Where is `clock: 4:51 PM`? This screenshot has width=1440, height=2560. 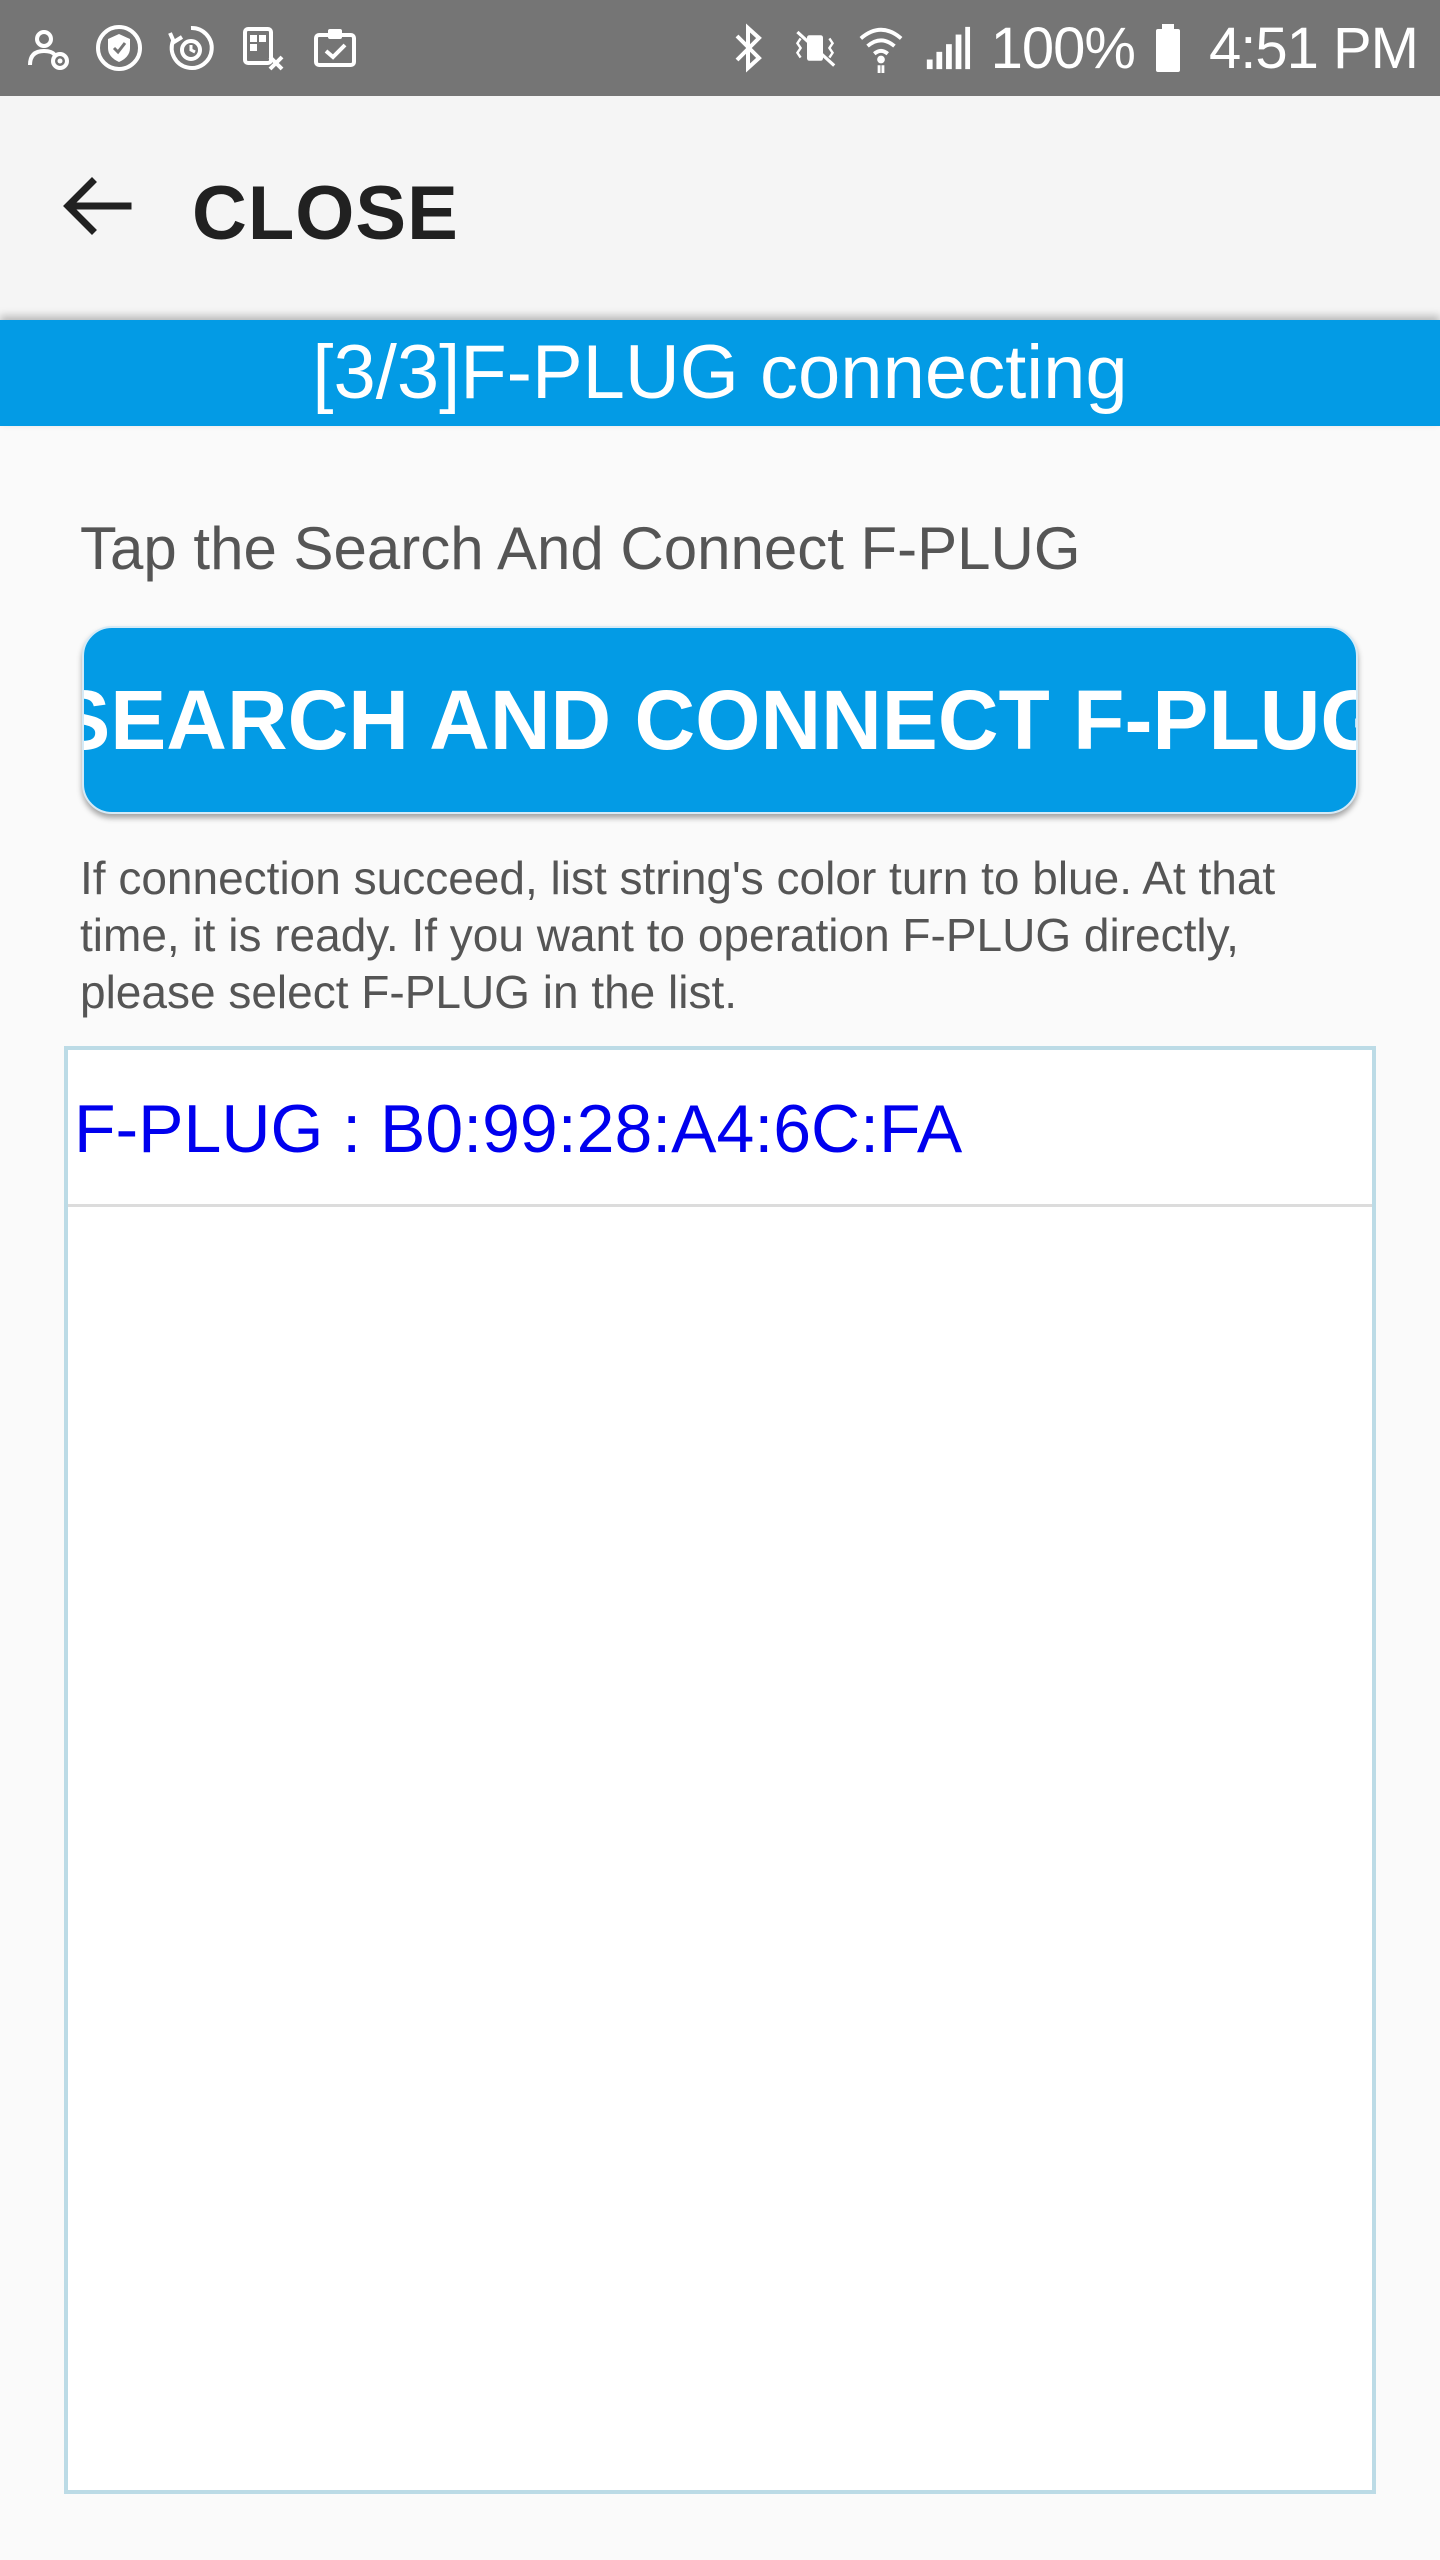 clock: 4:51 PM is located at coordinates (1314, 48).